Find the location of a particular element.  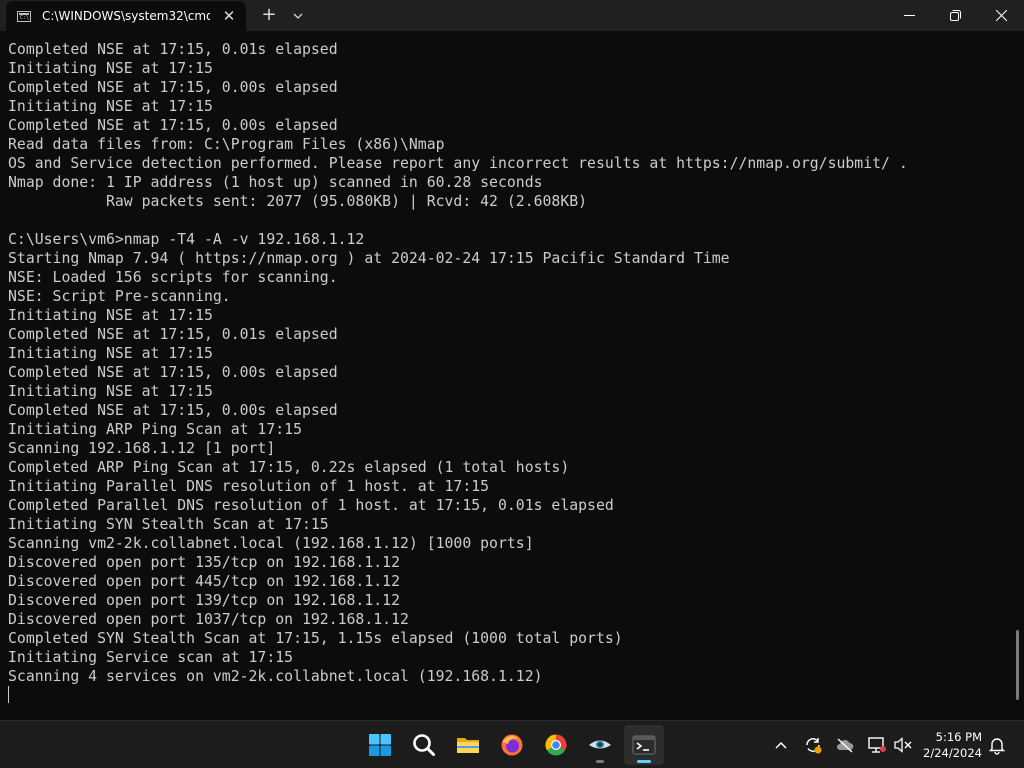

firefox-icon is located at coordinates (512, 745).